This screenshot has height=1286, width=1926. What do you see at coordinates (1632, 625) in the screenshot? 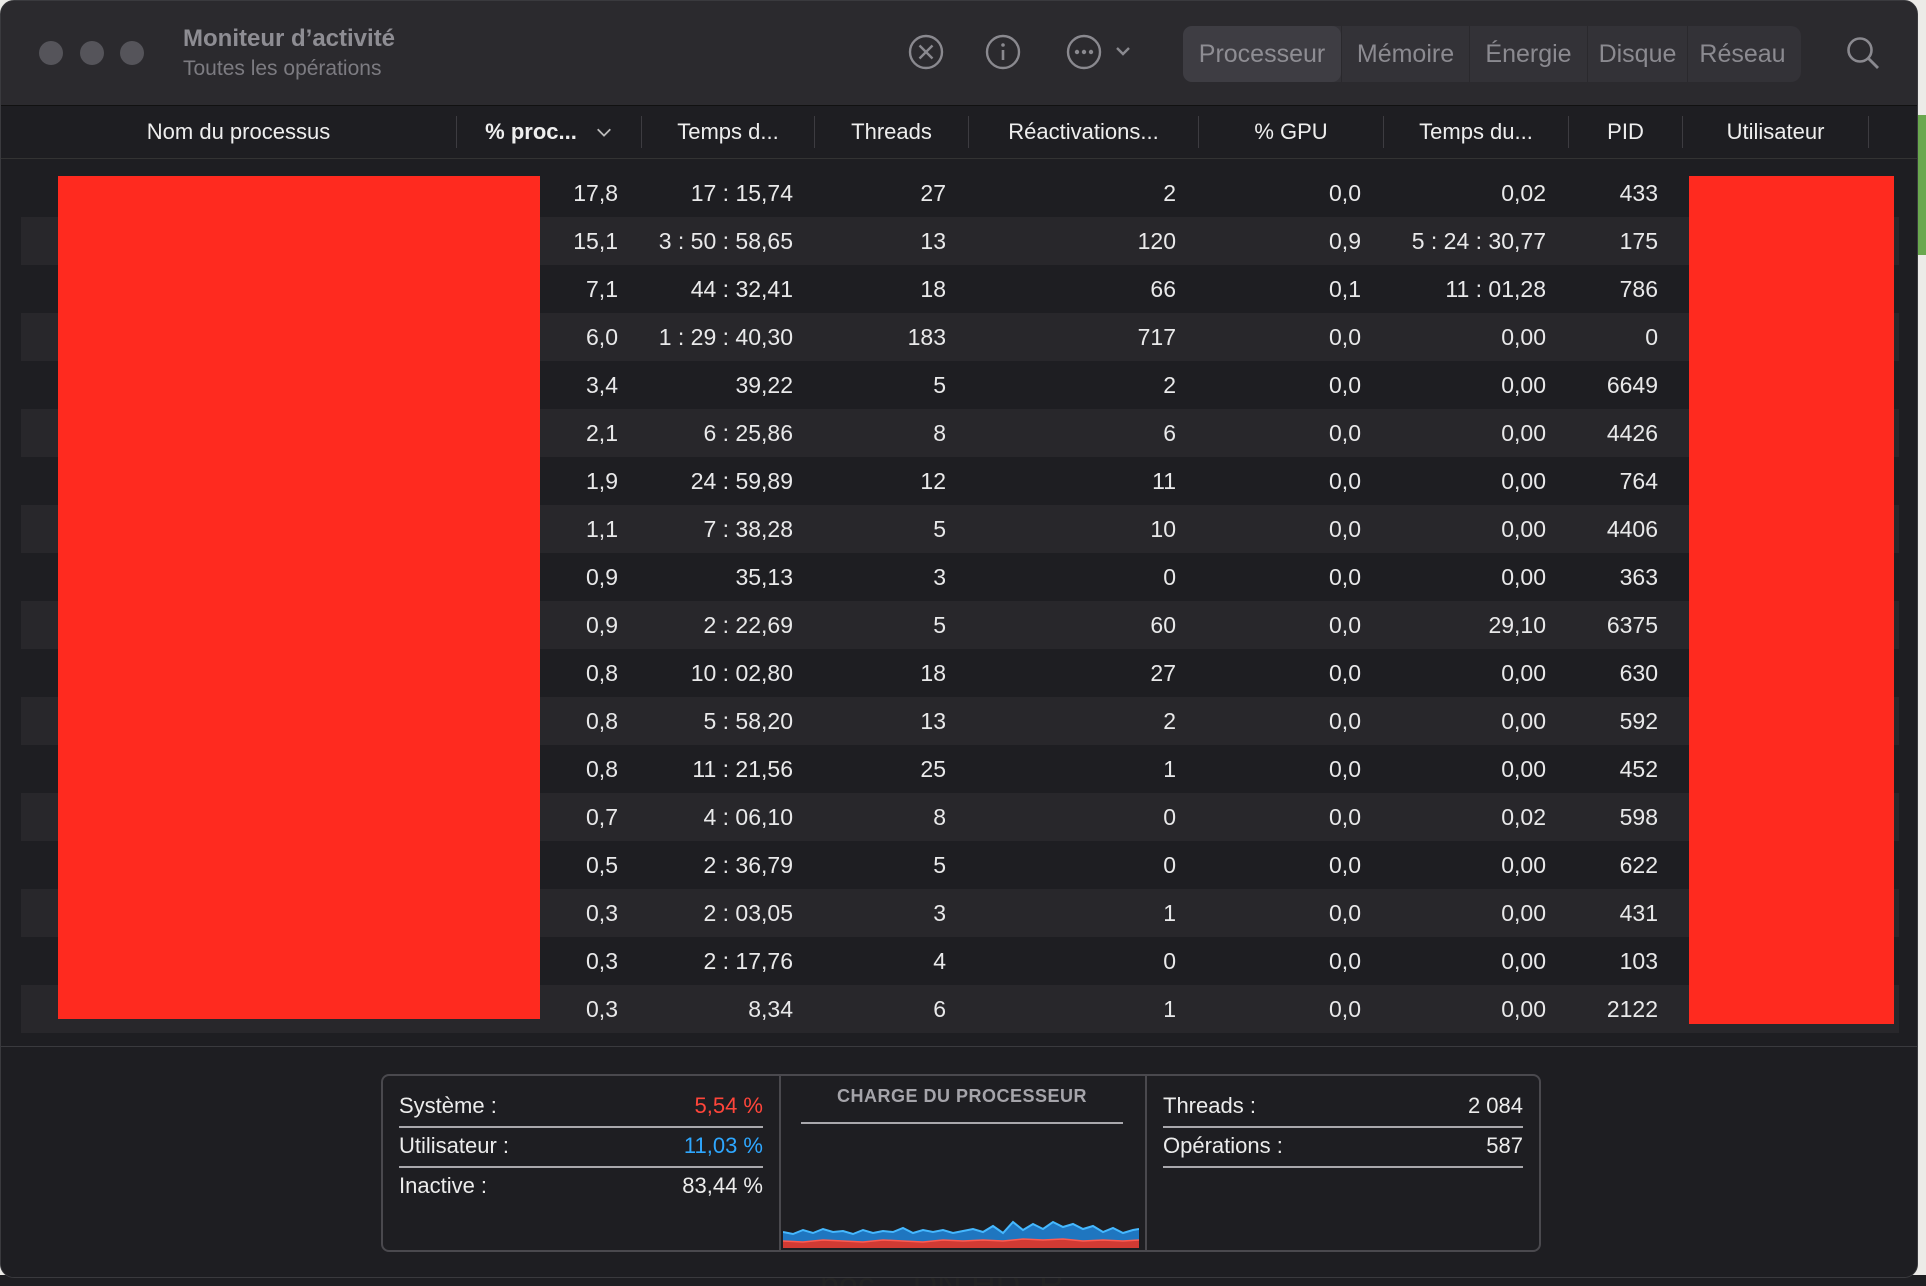
I see `cell-pid: 6375` at bounding box center [1632, 625].